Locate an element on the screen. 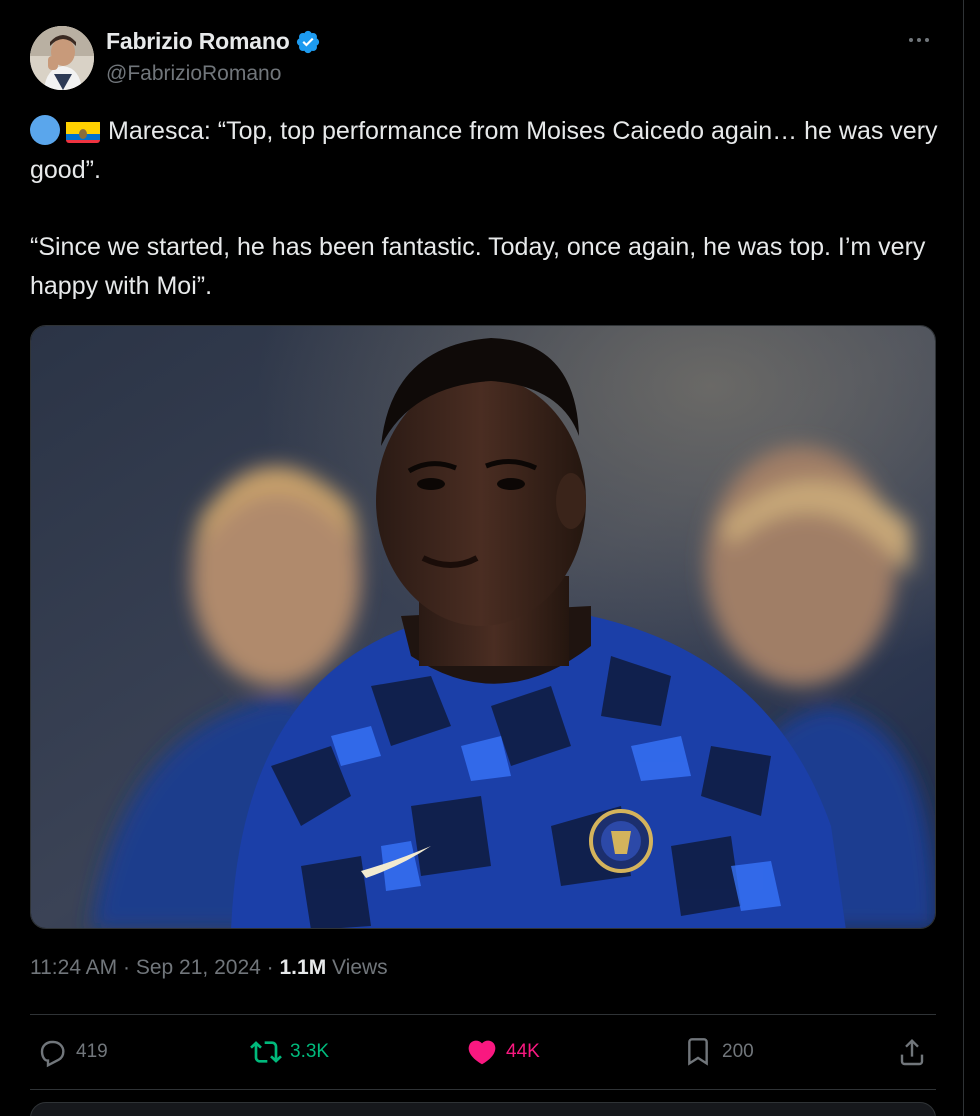 This screenshot has height=1116, width=980. tweet-metadata: 11:24 AM · Sep 21, 2024 · 1.1M Views is located at coordinates (209, 968).